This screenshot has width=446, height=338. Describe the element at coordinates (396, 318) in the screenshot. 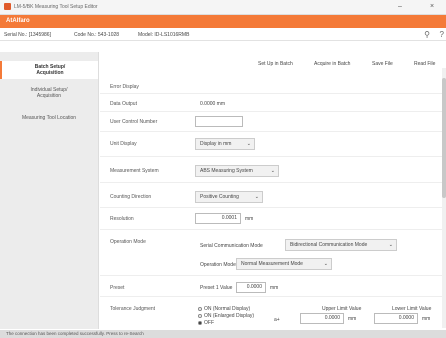

I see `lower-limit-input: 0.0000` at that location.